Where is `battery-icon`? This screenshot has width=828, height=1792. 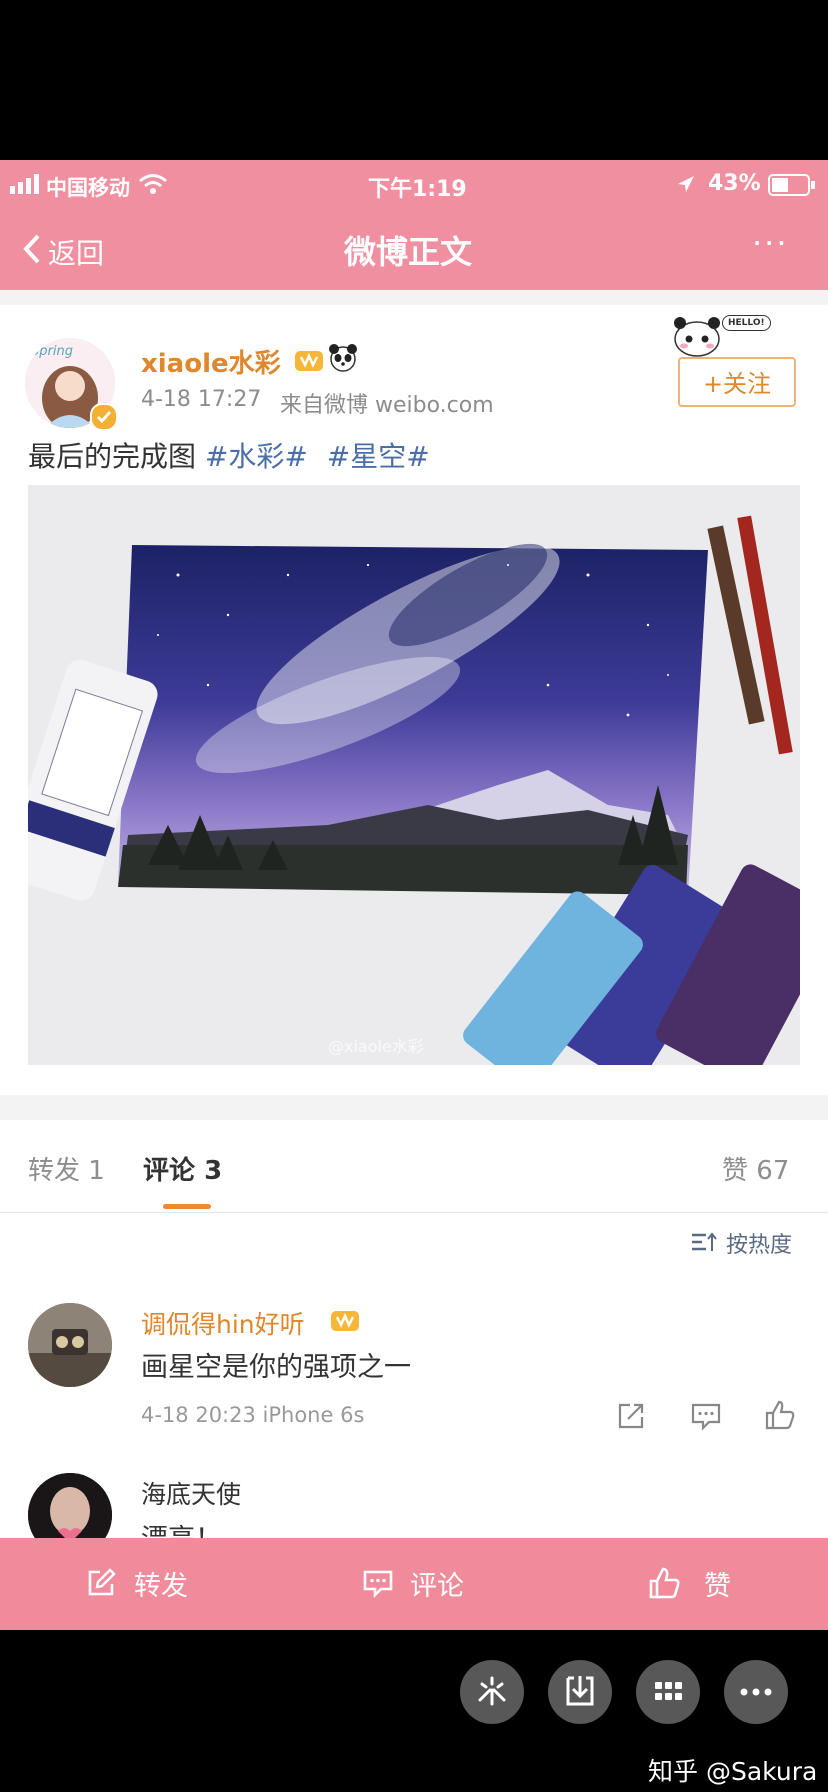
battery-icon is located at coordinates (793, 185).